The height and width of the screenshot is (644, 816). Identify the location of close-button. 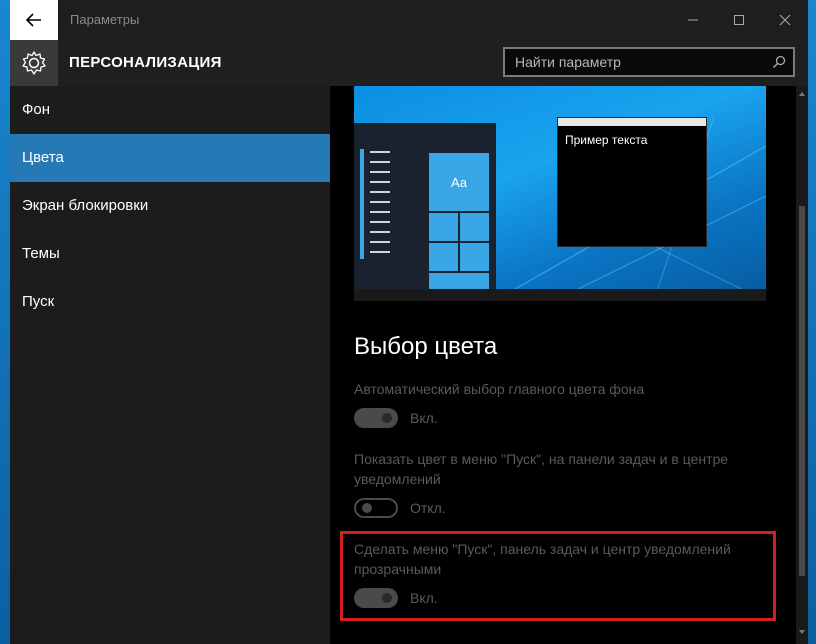
(785, 20).